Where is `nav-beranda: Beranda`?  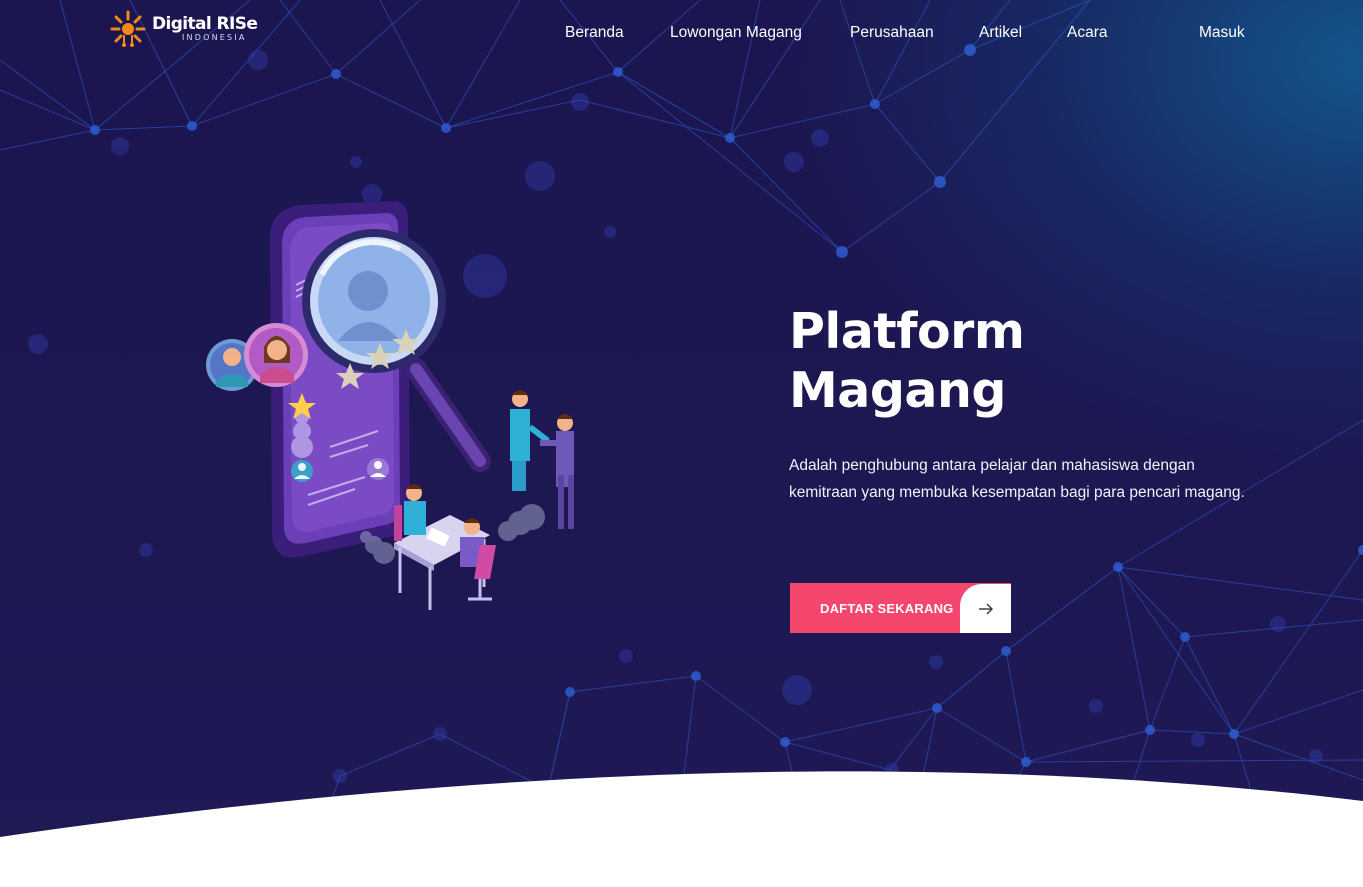 nav-beranda: Beranda is located at coordinates (594, 33).